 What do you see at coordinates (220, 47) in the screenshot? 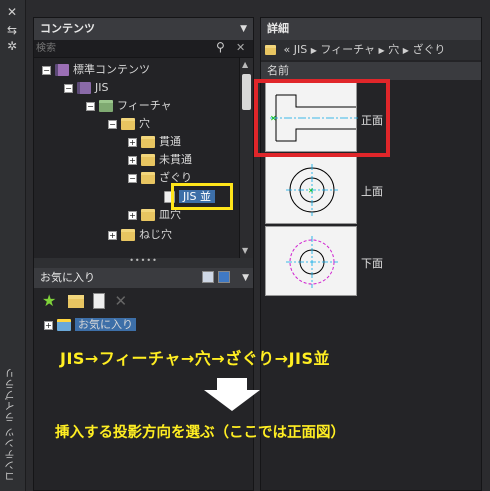
I see `search-icon: ⚲` at bounding box center [220, 47].